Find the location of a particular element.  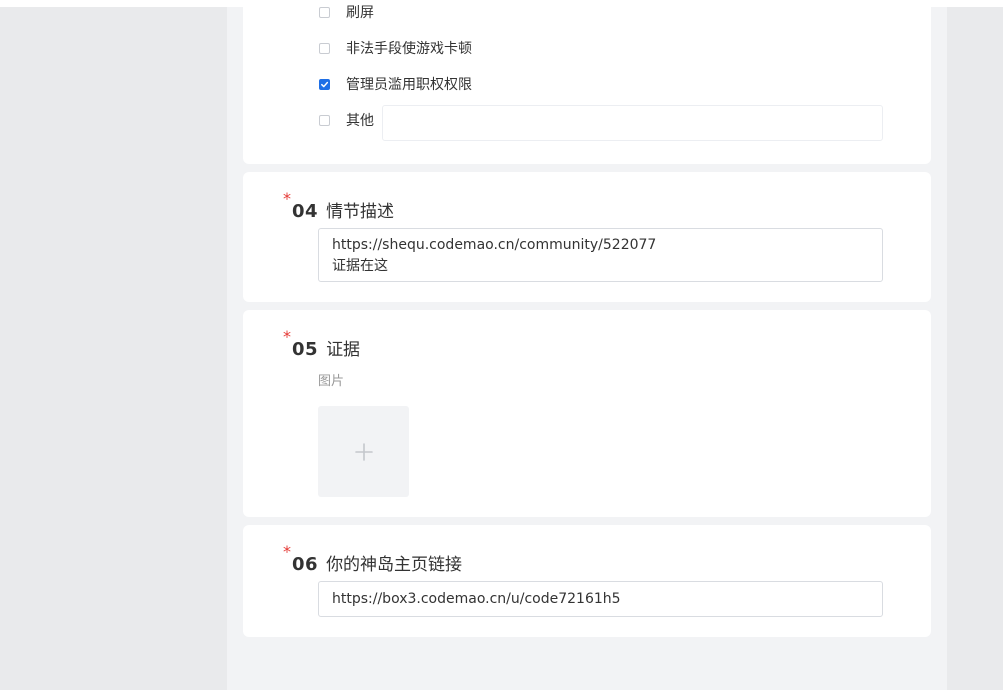

option-game-lag: 非法手段使游戏卡顿 is located at coordinates (395, 48).